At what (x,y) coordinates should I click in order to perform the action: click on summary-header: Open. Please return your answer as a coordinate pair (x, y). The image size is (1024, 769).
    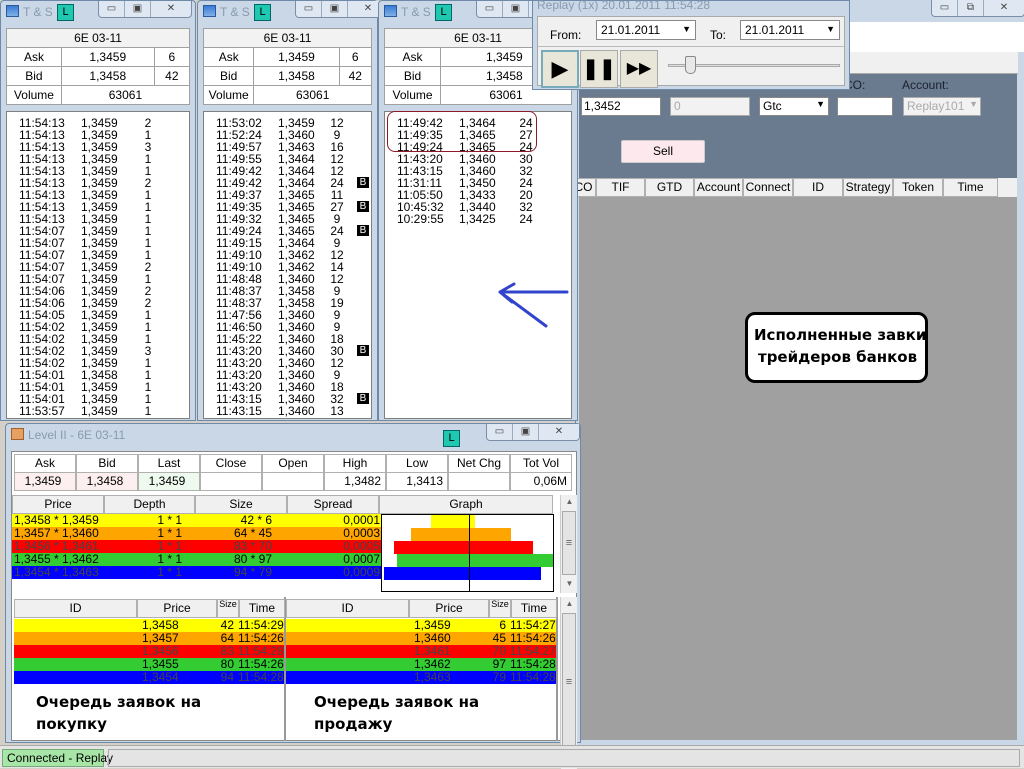
    Looking at the image, I should click on (293, 463).